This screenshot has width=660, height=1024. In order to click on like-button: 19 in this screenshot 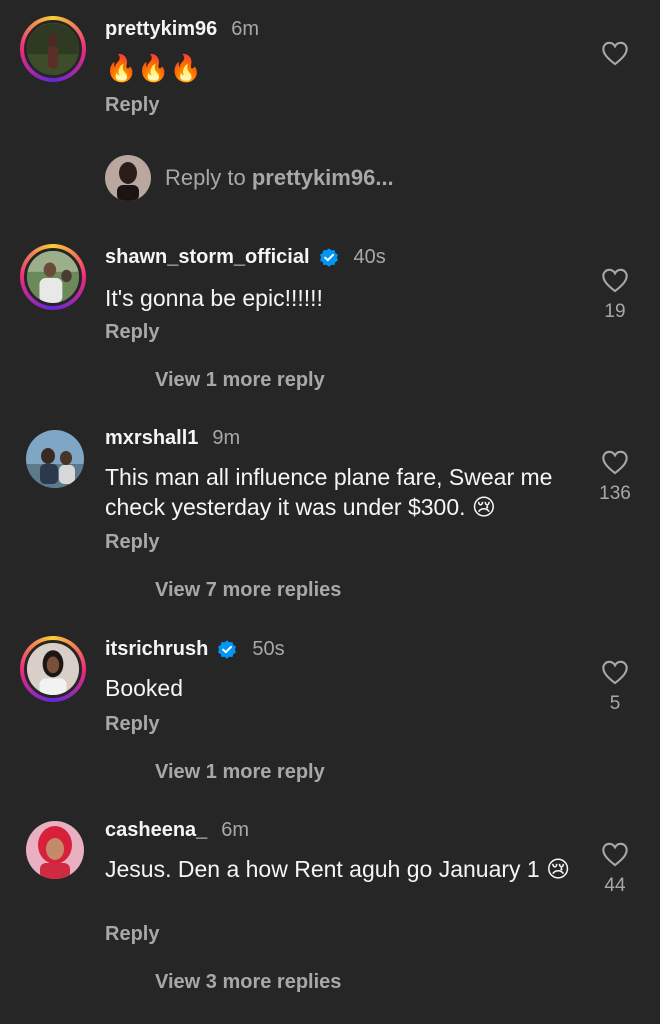, I will do `click(615, 295)`.